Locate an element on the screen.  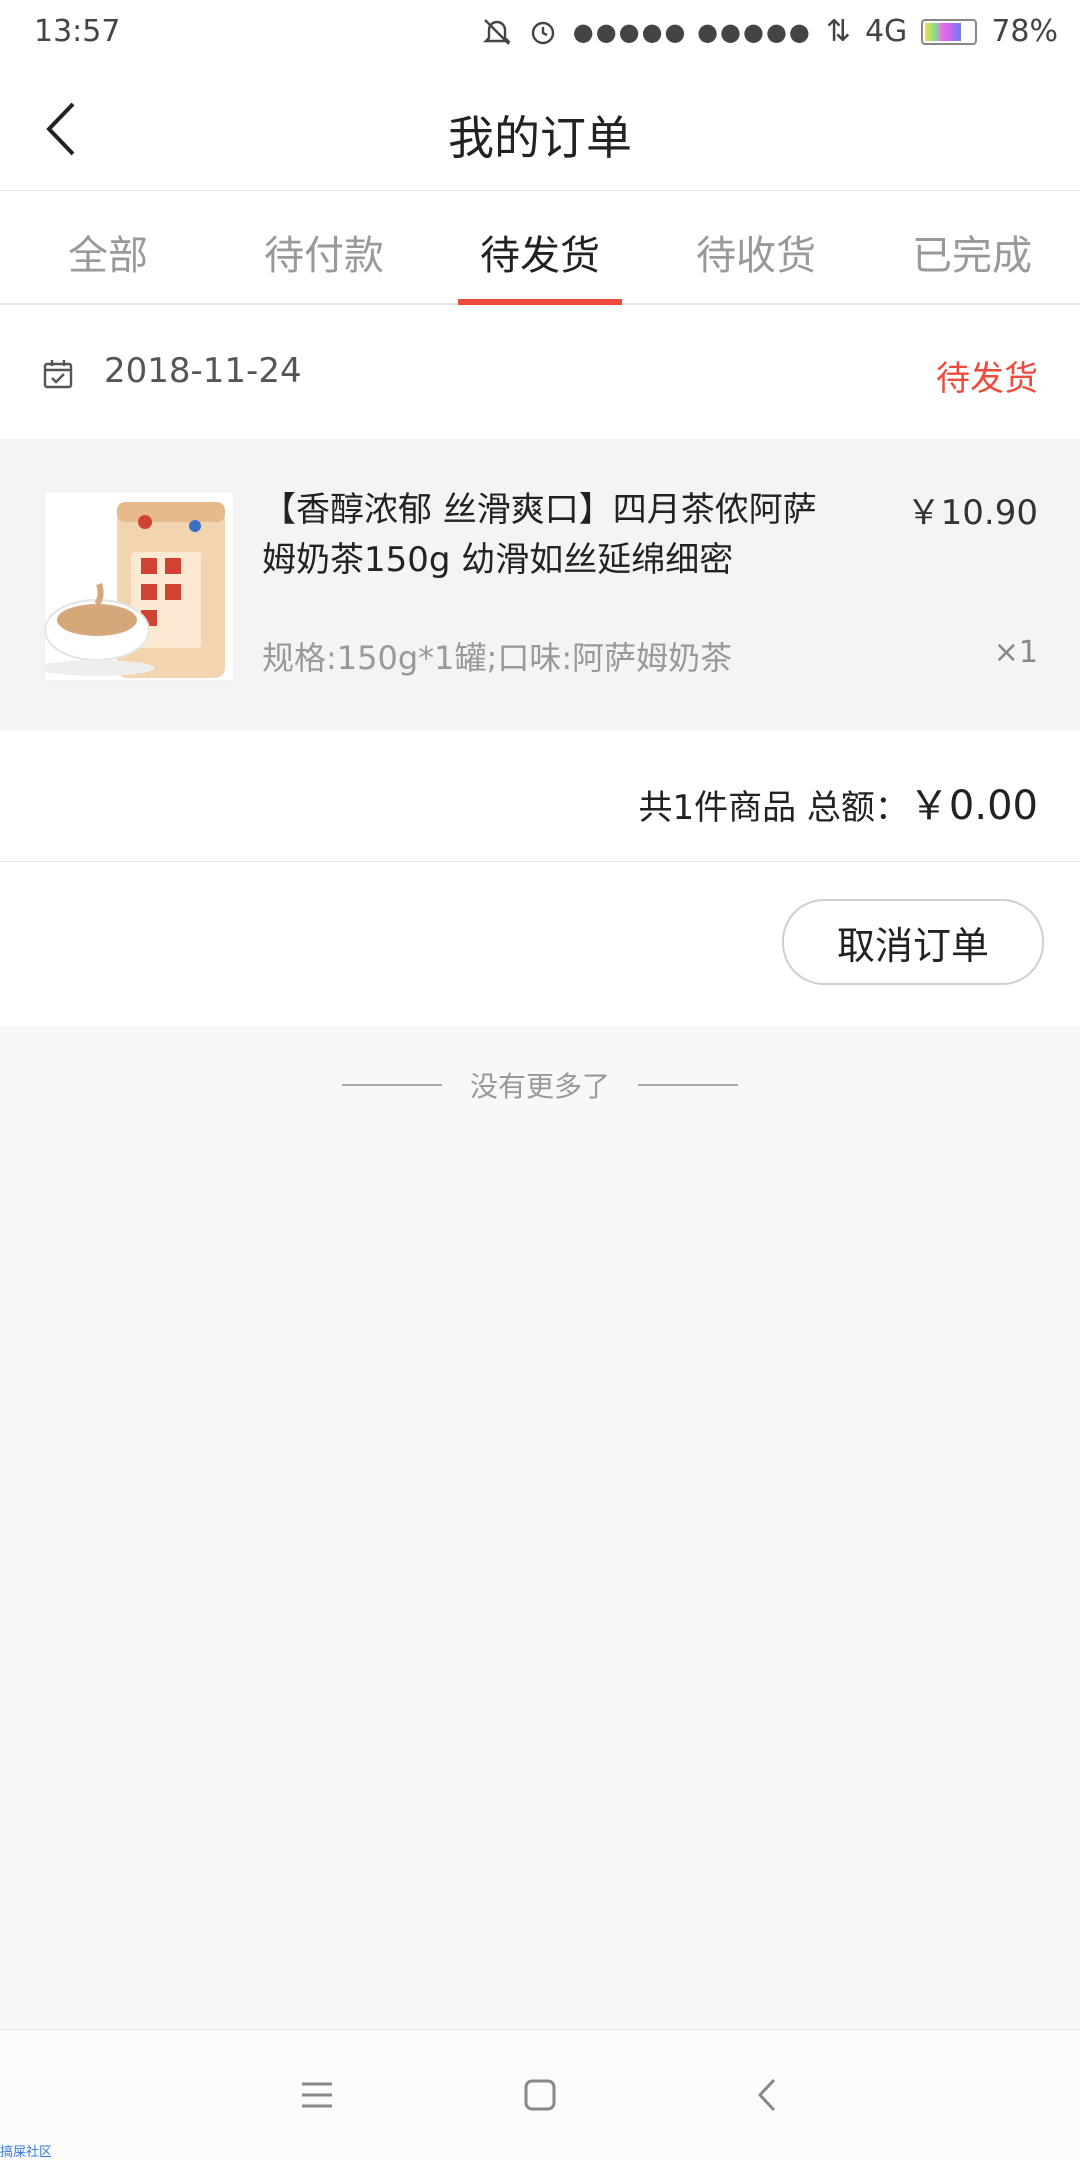
tab-pending-payment: 待付款 is located at coordinates (324, 247).